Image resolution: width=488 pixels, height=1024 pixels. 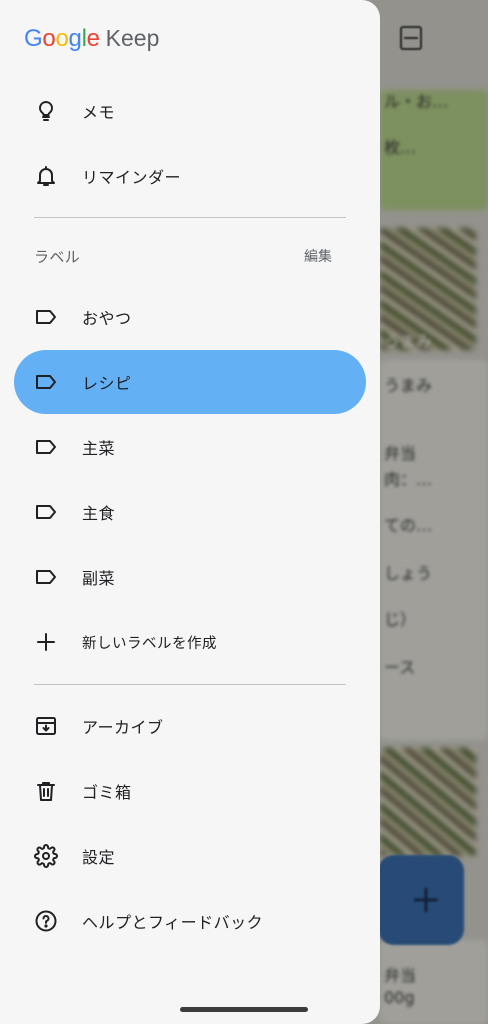 I want to click on nav-item-label: 主菜, so click(x=99, y=448).